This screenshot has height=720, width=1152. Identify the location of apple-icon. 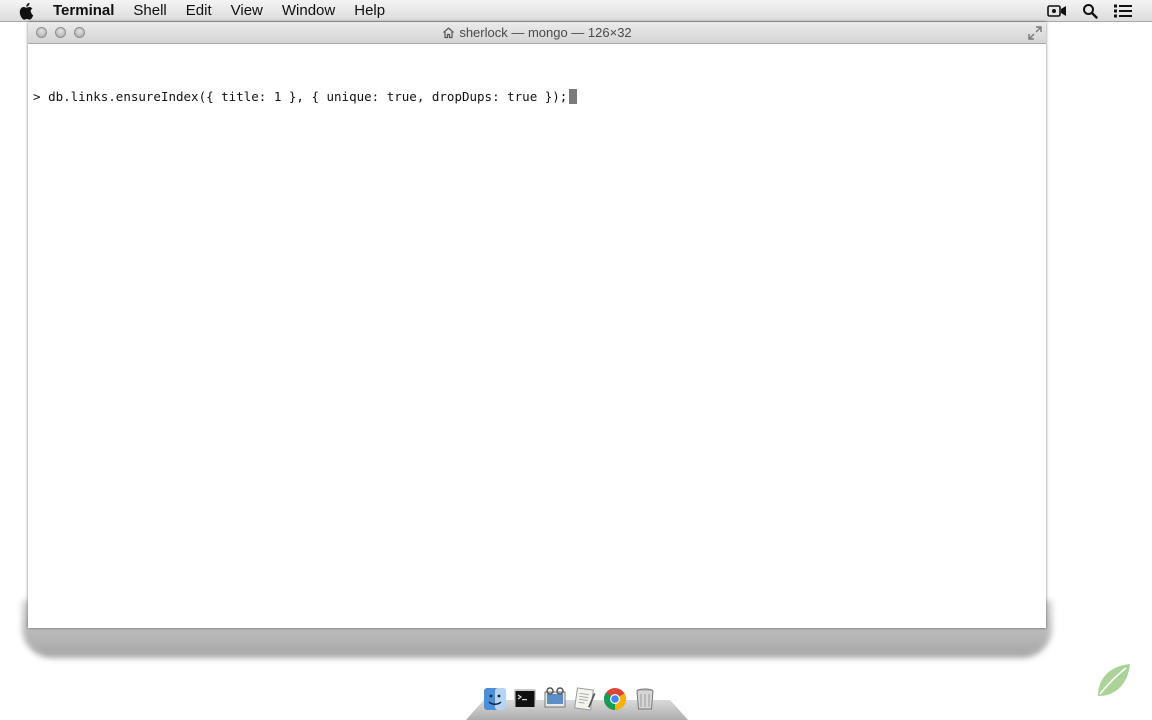
(27, 11).